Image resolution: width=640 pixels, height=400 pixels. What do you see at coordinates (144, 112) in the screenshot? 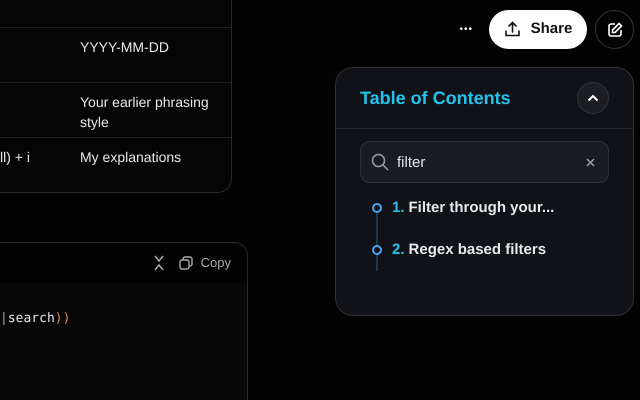
I see `table-cell: Your earlier phrasing style` at bounding box center [144, 112].